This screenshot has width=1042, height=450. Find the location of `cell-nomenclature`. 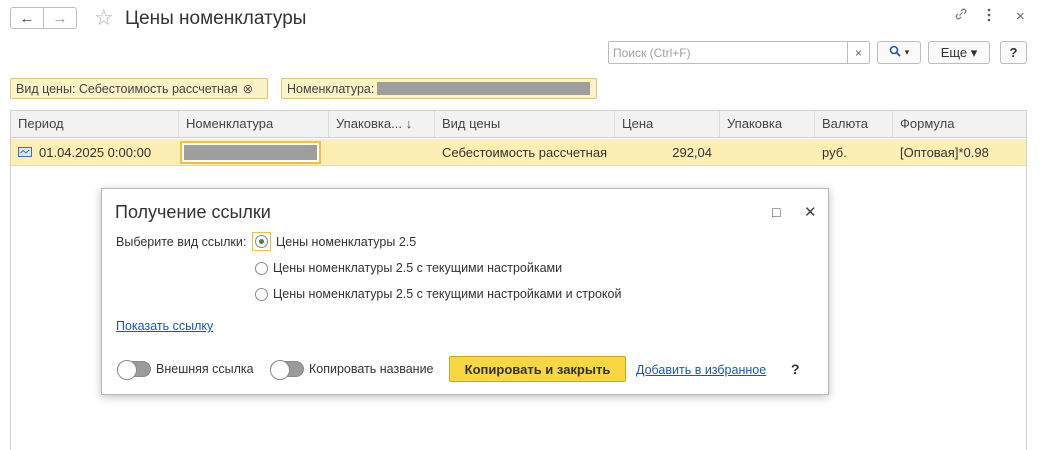

cell-nomenclature is located at coordinates (250, 152).